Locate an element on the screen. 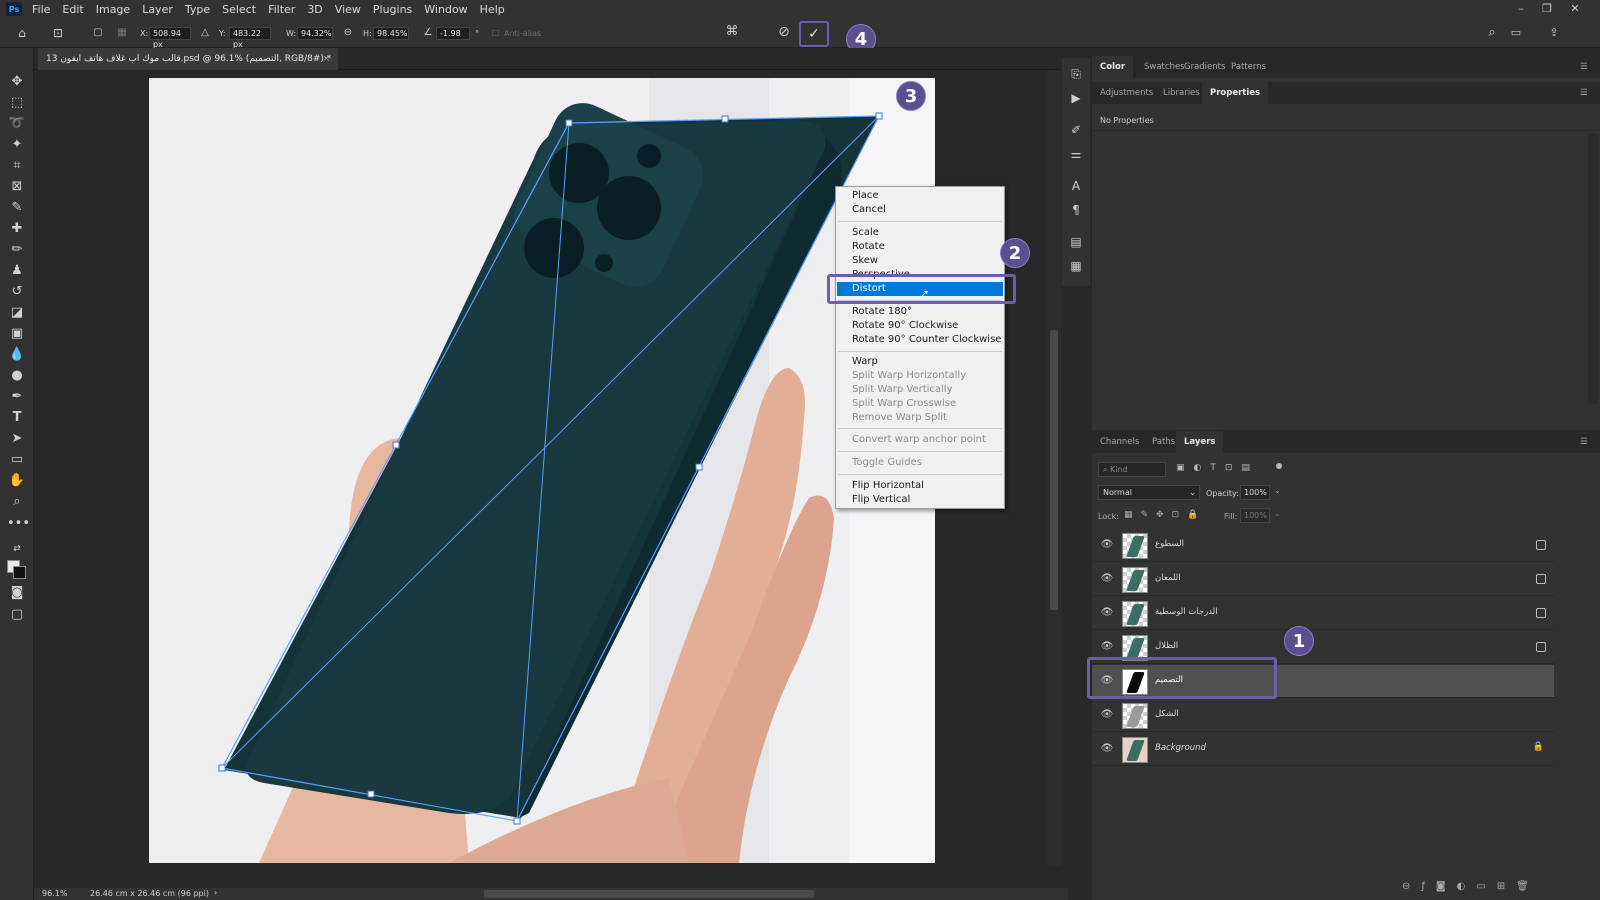 This screenshot has height=900, width=1600. menu-item-flip-horizontal: Flip Horizontal is located at coordinates (920, 486).